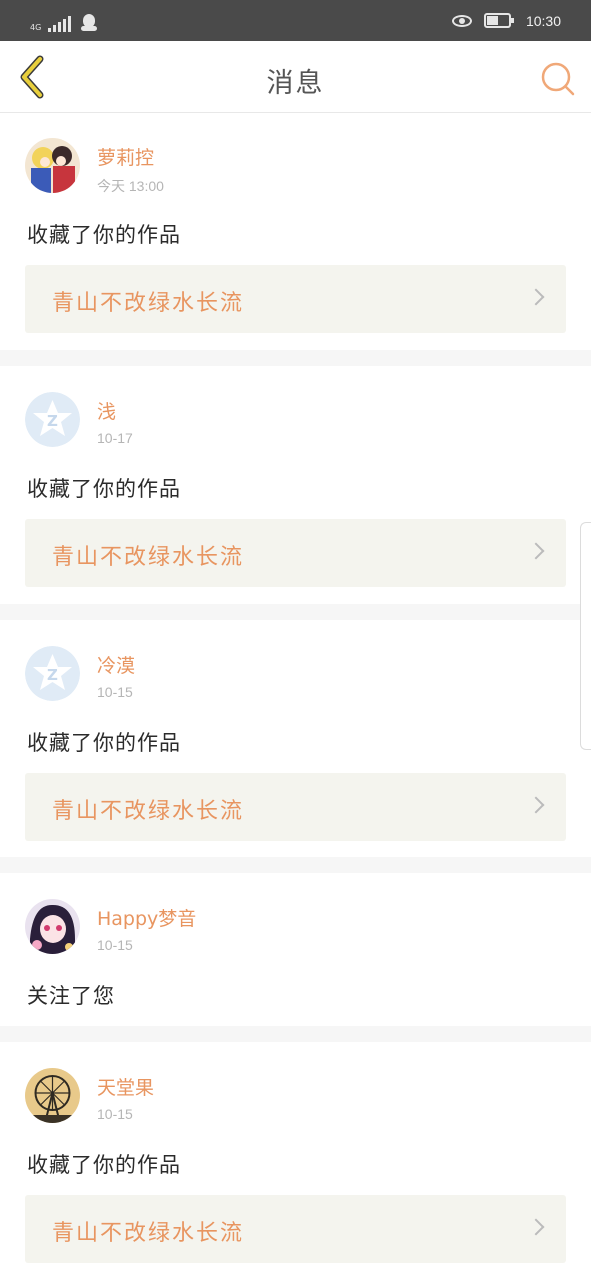 The image size is (591, 1280). I want to click on signal-icon, so click(59, 24).